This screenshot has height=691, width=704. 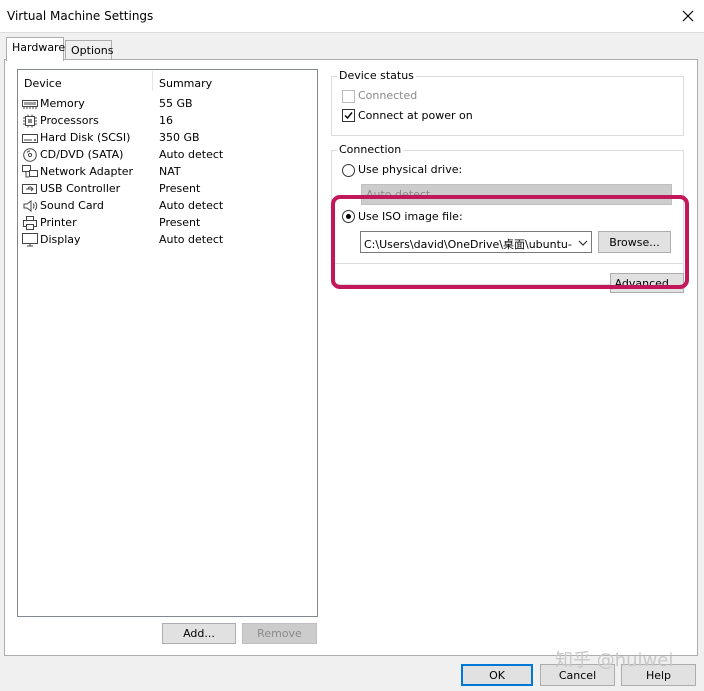 I want to click on checkmark-icon, so click(x=348, y=116).